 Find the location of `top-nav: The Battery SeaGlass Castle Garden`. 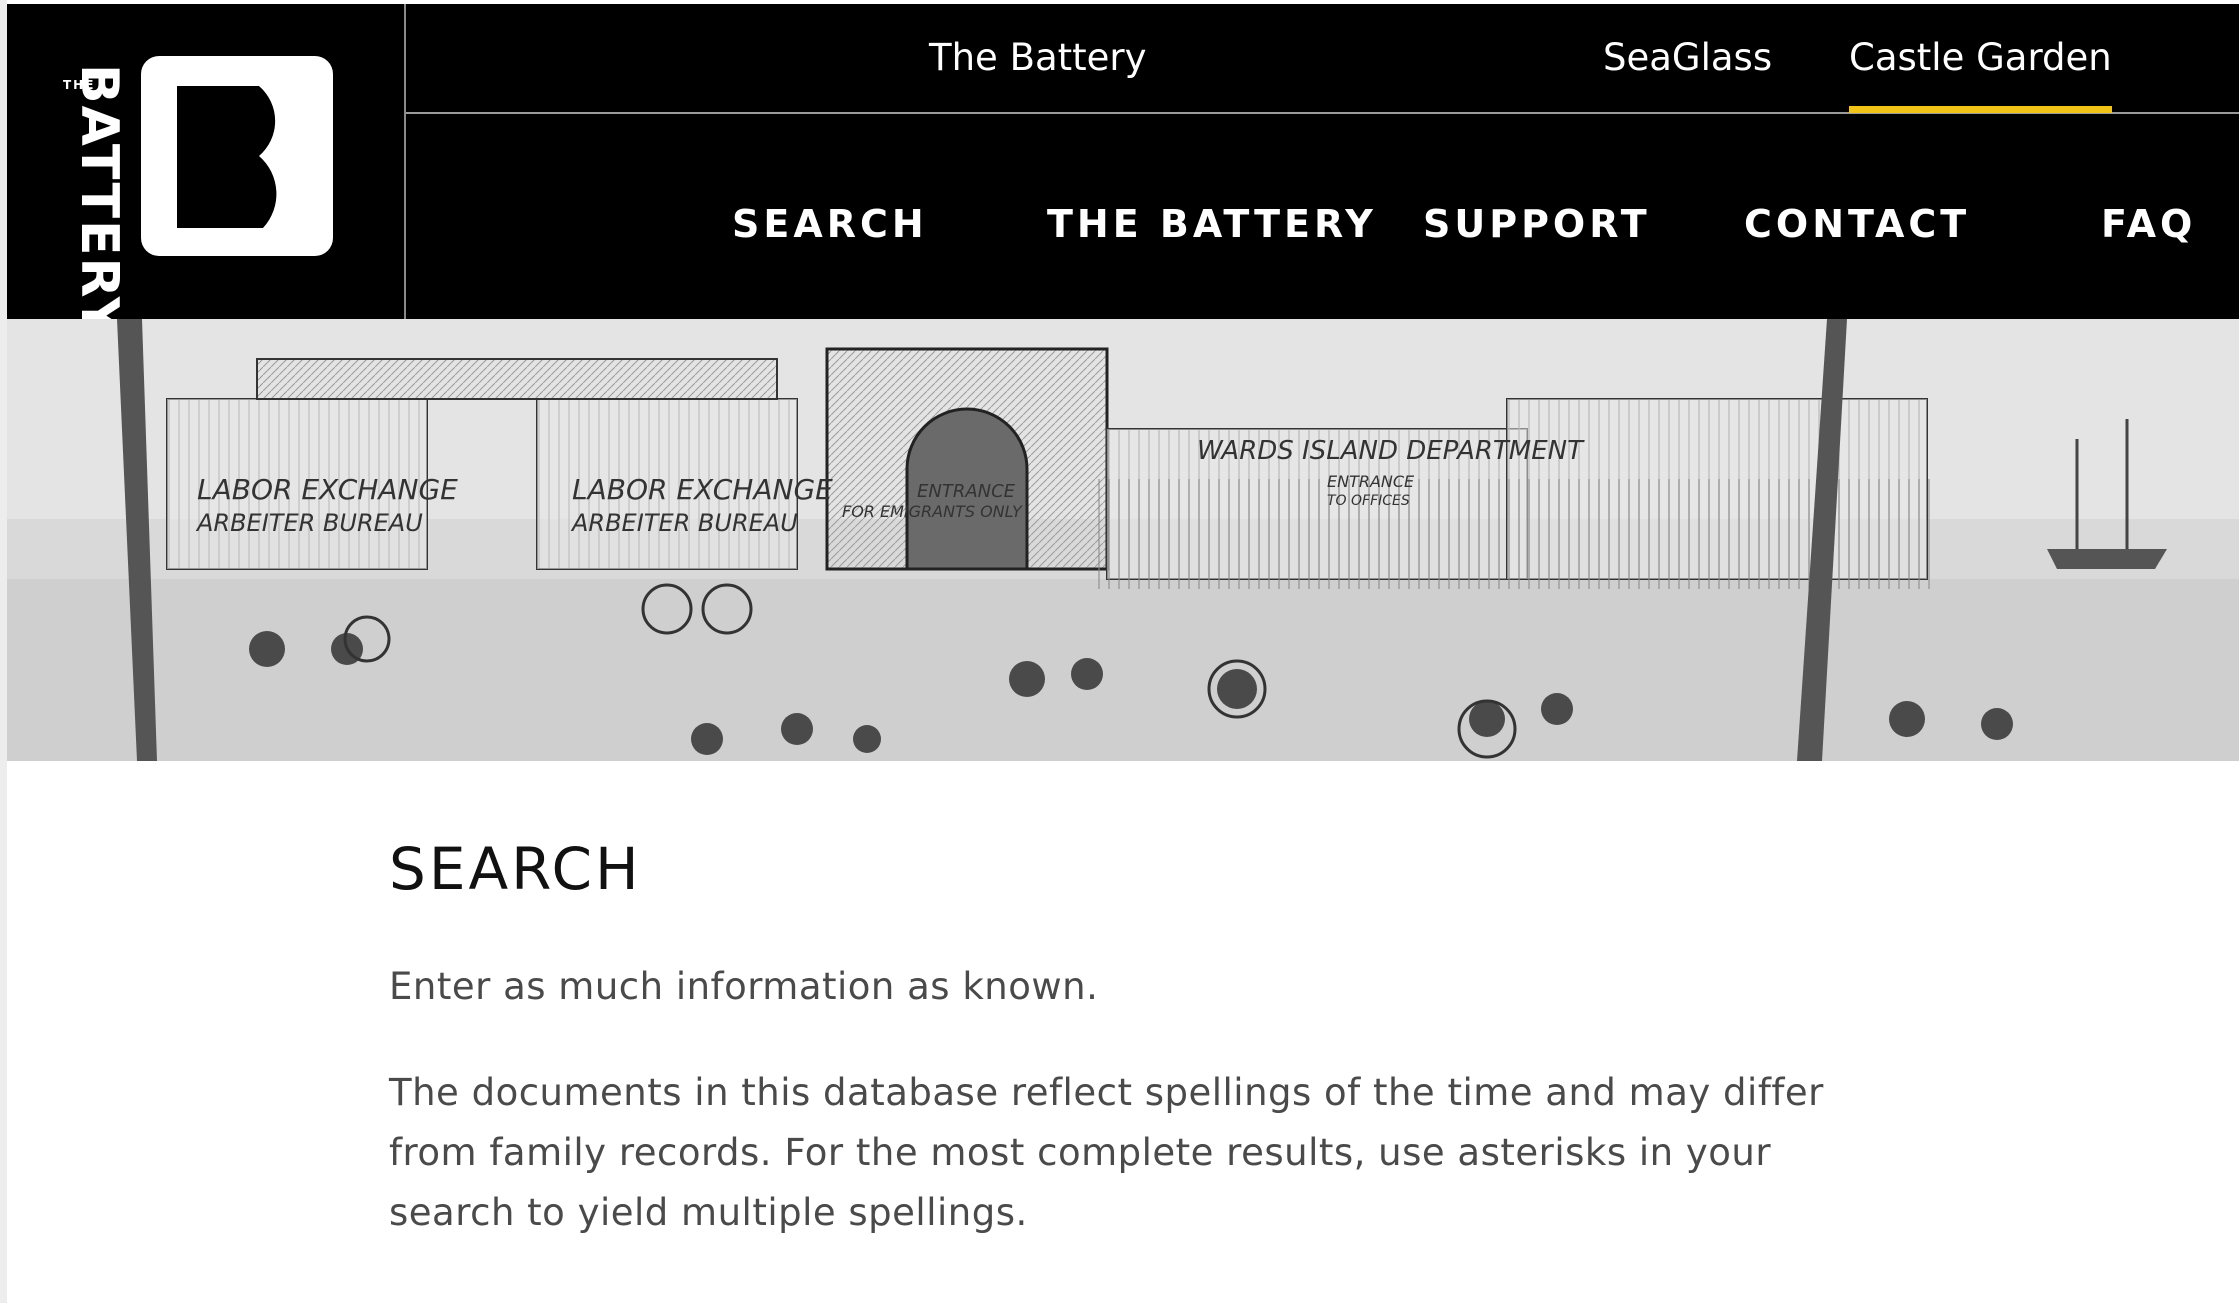

top-nav: The Battery SeaGlass Castle Garden is located at coordinates (1322, 59).